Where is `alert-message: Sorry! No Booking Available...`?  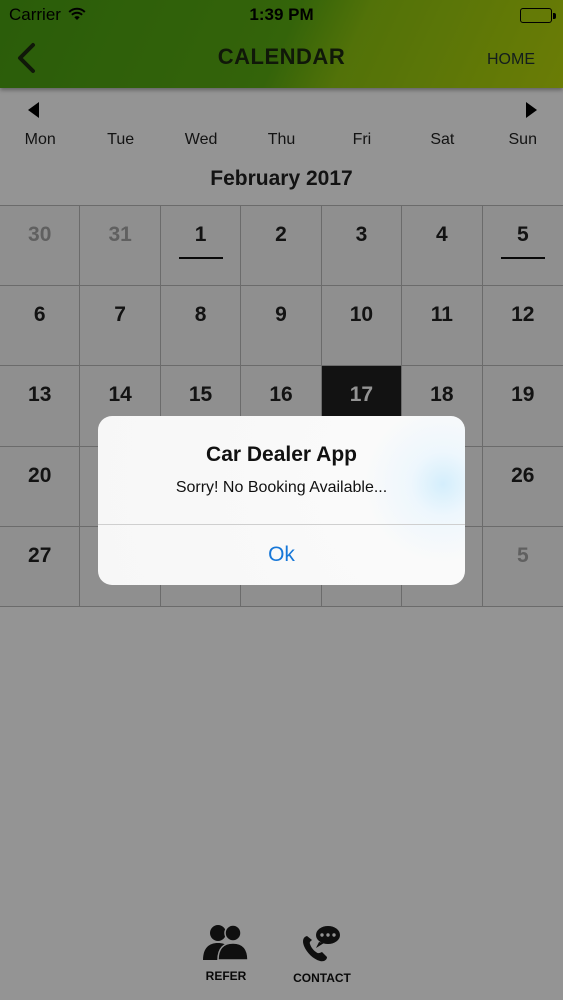
alert-message: Sorry! No Booking Available... is located at coordinates (281, 487).